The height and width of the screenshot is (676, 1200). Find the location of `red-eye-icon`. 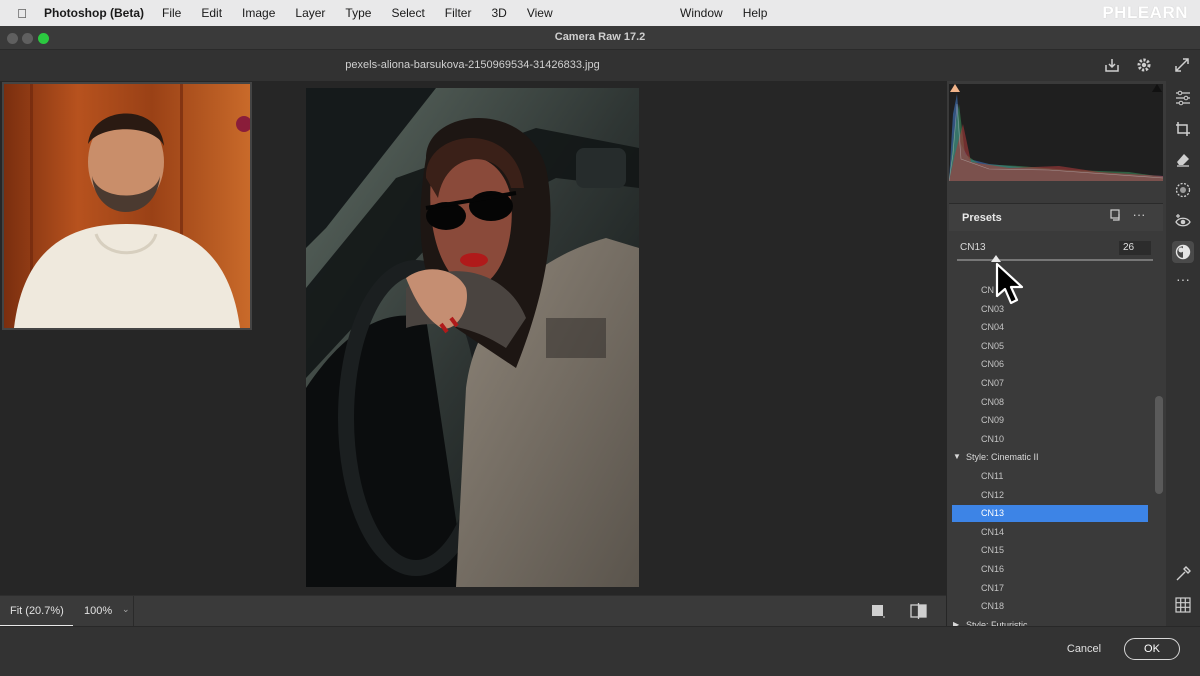

red-eye-icon is located at coordinates (1183, 222).